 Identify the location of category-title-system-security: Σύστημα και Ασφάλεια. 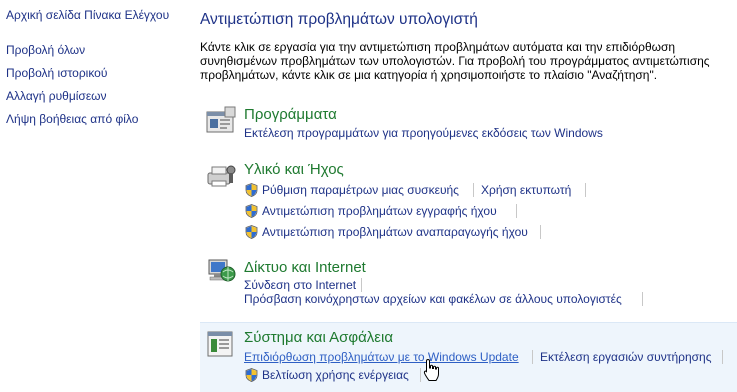
(318, 337).